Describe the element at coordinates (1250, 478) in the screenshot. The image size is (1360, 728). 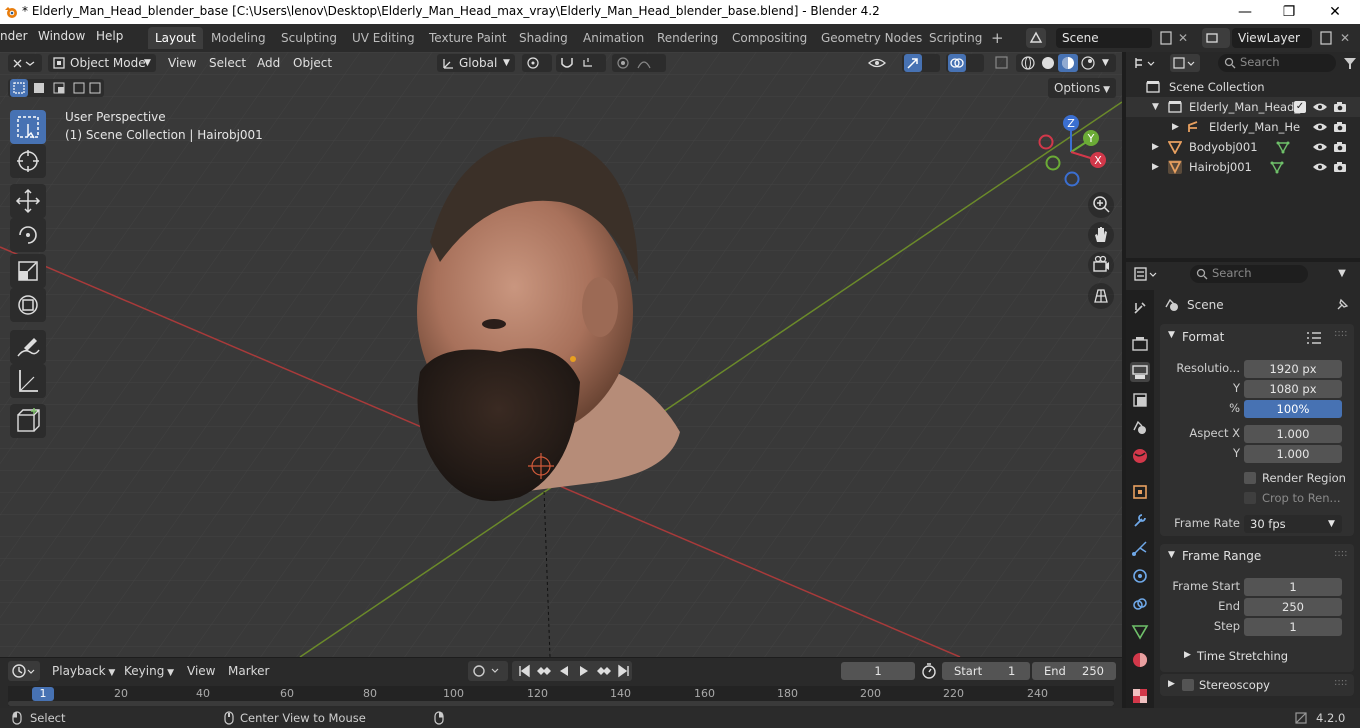
I see `render-region-checkbox` at that location.